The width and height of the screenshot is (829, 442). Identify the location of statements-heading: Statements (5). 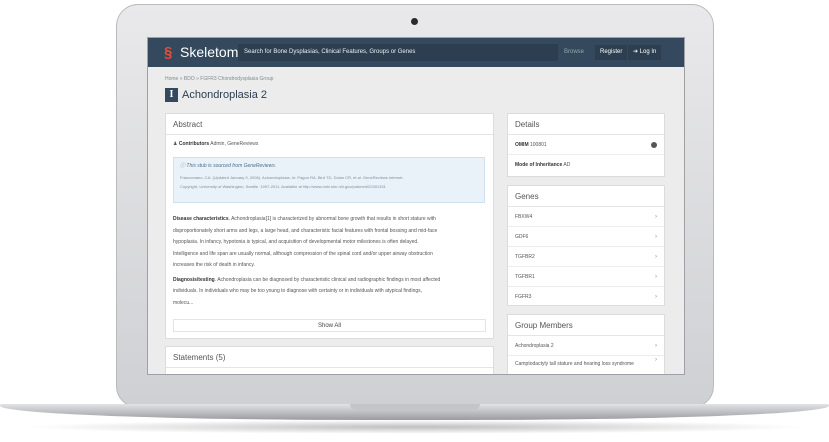
(329, 357).